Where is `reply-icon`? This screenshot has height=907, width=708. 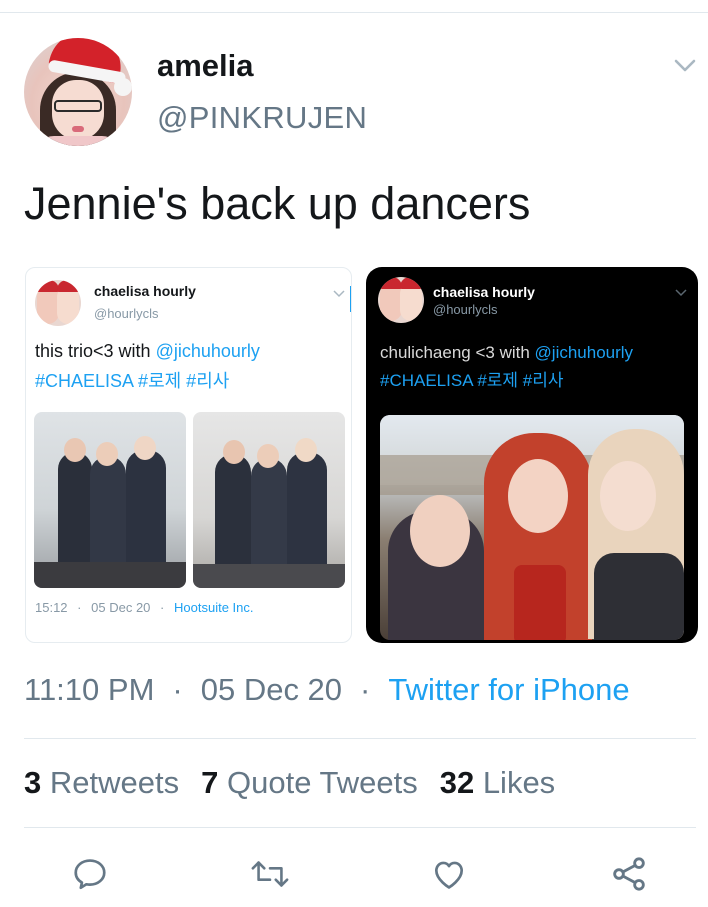 reply-icon is located at coordinates (90, 874).